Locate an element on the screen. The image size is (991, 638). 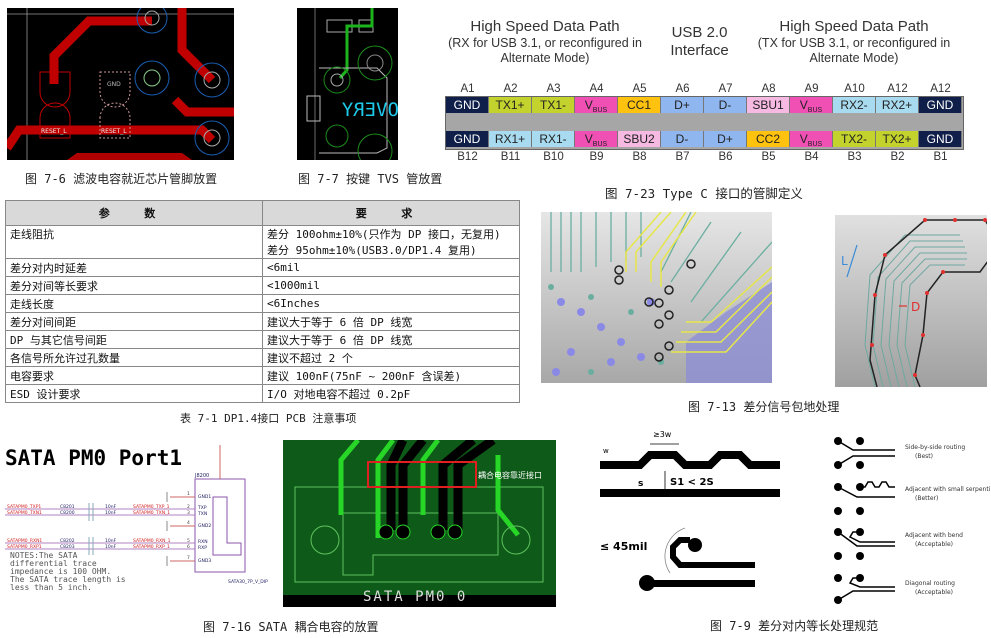
pin-number: 4 is located at coordinates (188, 523).